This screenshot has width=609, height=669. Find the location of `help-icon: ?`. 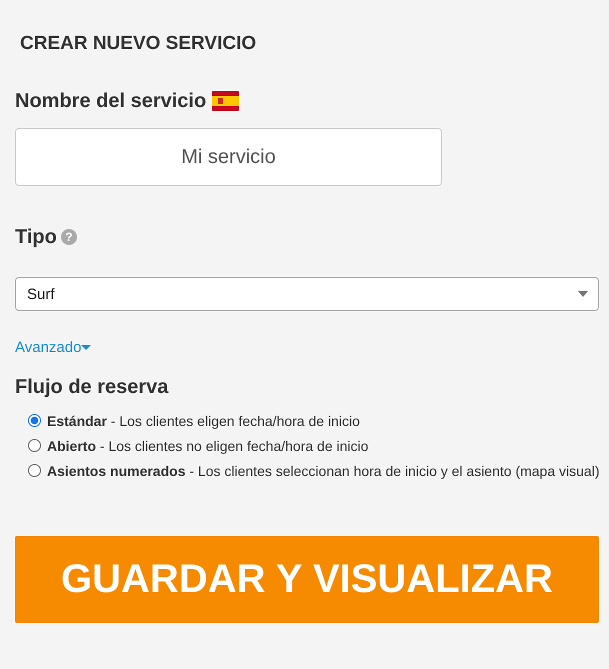

help-icon: ? is located at coordinates (68, 237).